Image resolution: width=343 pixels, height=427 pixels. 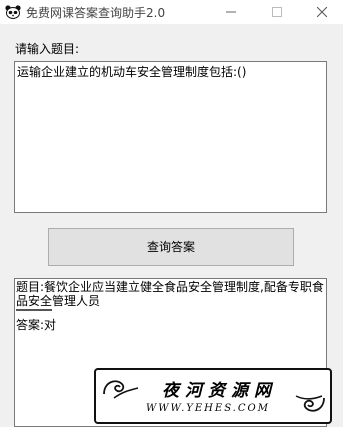 I want to click on minimize-icon, so click(x=231, y=12).